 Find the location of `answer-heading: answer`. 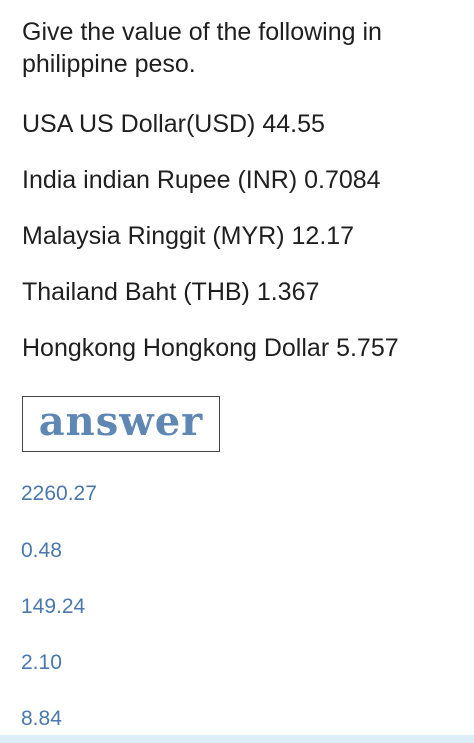

answer-heading: answer is located at coordinates (121, 421).